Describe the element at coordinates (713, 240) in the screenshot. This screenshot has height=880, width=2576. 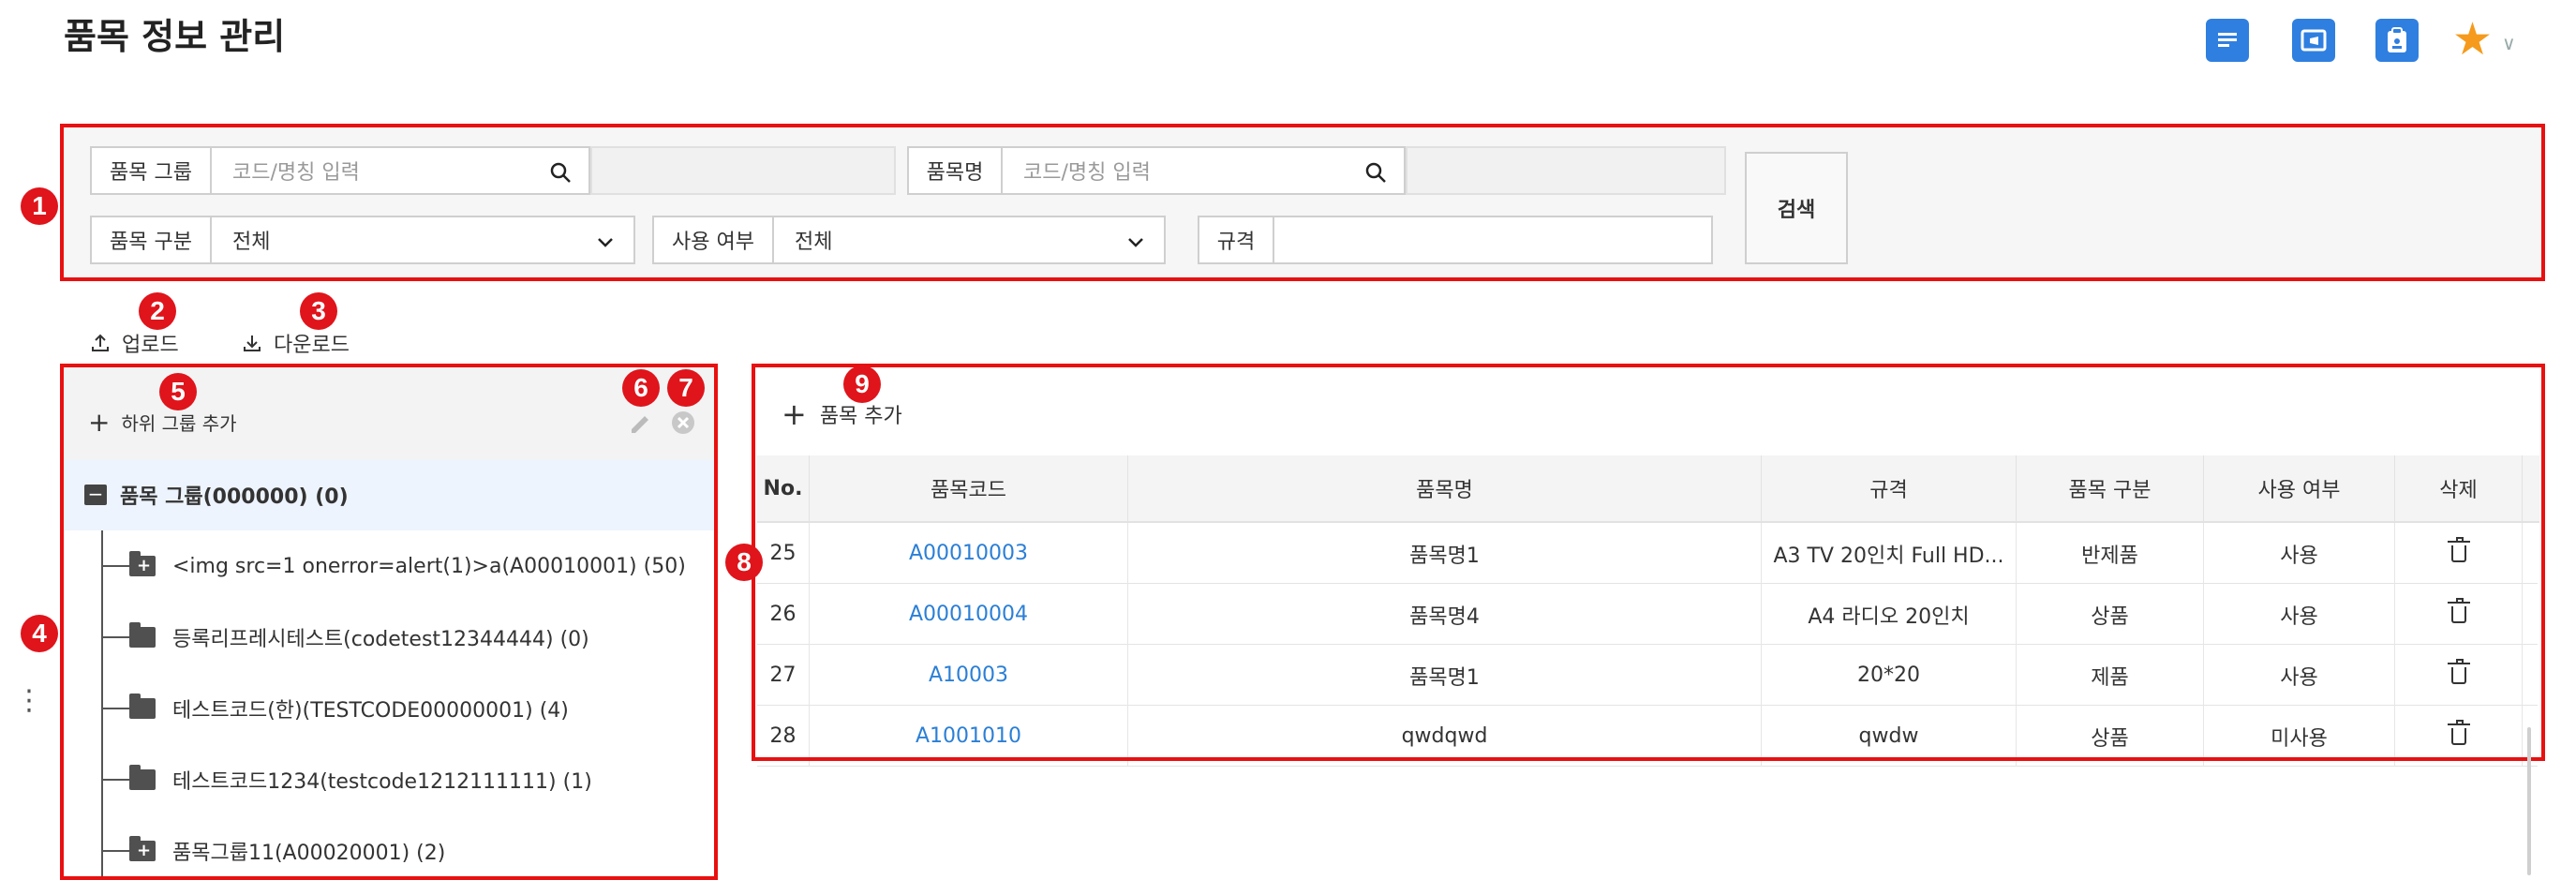
I see `use-status-label: 사용 여부` at that location.